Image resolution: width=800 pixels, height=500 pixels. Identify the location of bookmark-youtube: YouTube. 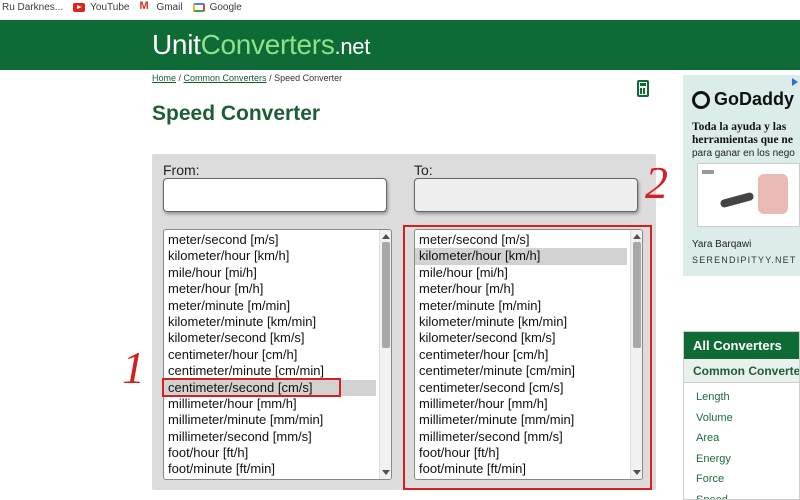
(101, 7).